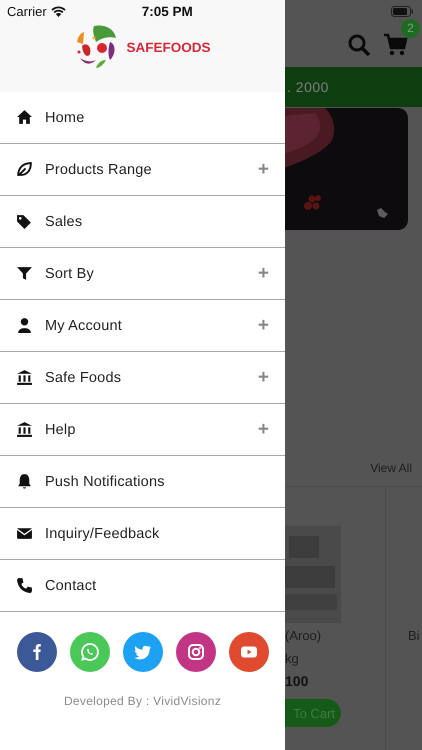 This screenshot has height=750, width=422. Describe the element at coordinates (58, 11) in the screenshot. I see `wifi-icon` at that location.